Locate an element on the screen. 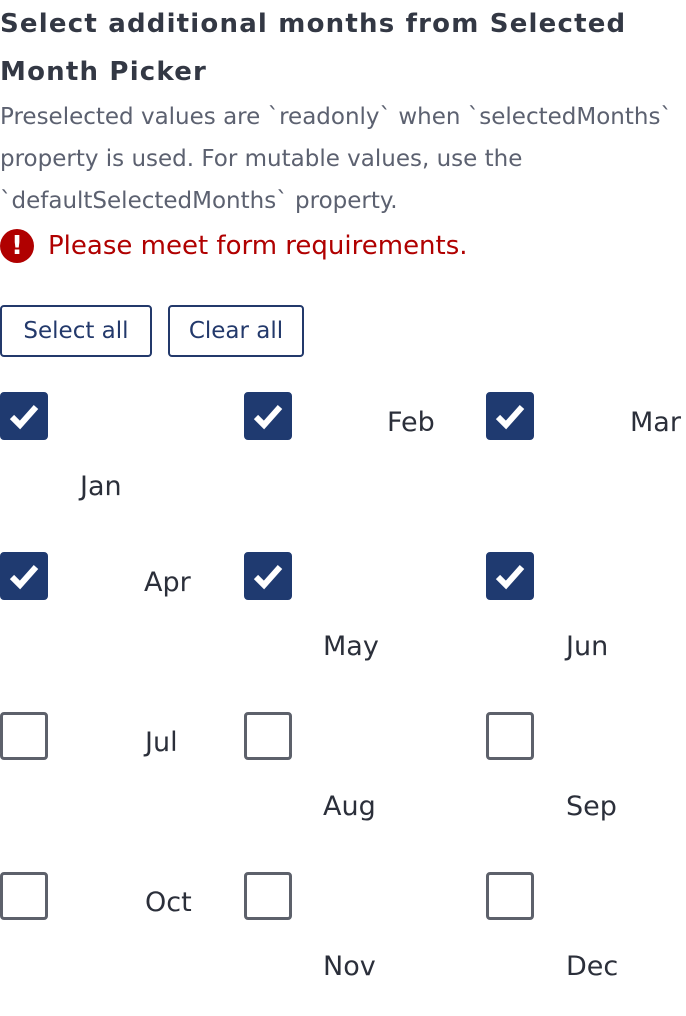 This screenshot has width=686, height=1016. month-label-jun: Jun is located at coordinates (587, 646).